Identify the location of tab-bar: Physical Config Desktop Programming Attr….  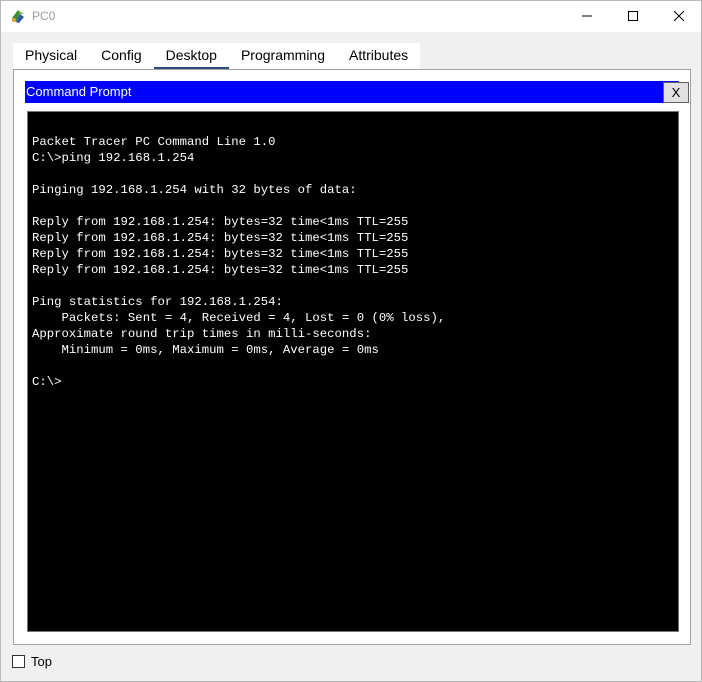
(217, 56).